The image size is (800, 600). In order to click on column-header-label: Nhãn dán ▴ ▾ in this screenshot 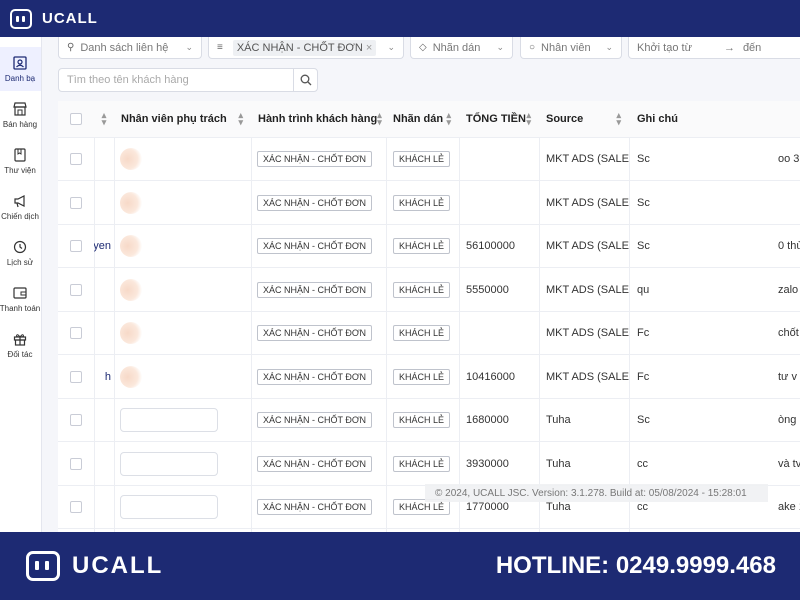, I will do `click(422, 119)`.